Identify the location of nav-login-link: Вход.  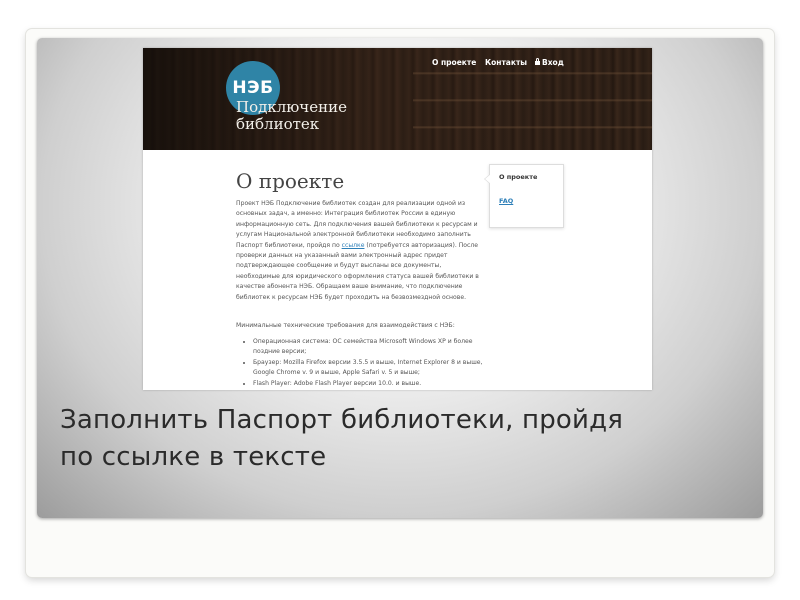
(549, 62).